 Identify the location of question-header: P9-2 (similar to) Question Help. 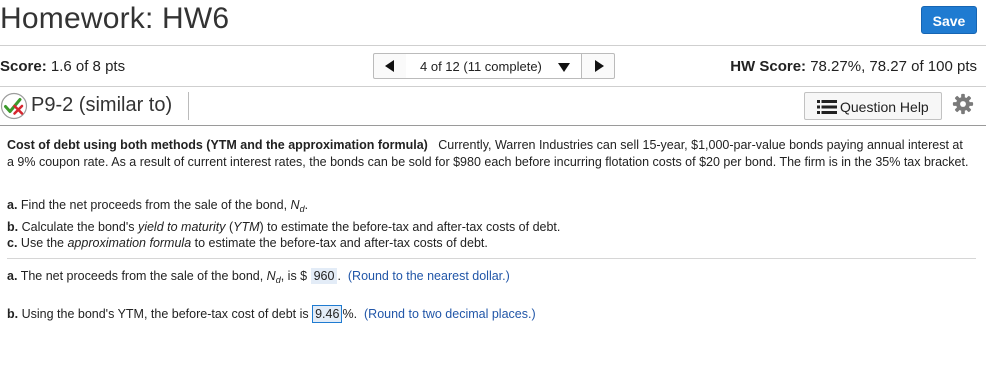
(493, 106).